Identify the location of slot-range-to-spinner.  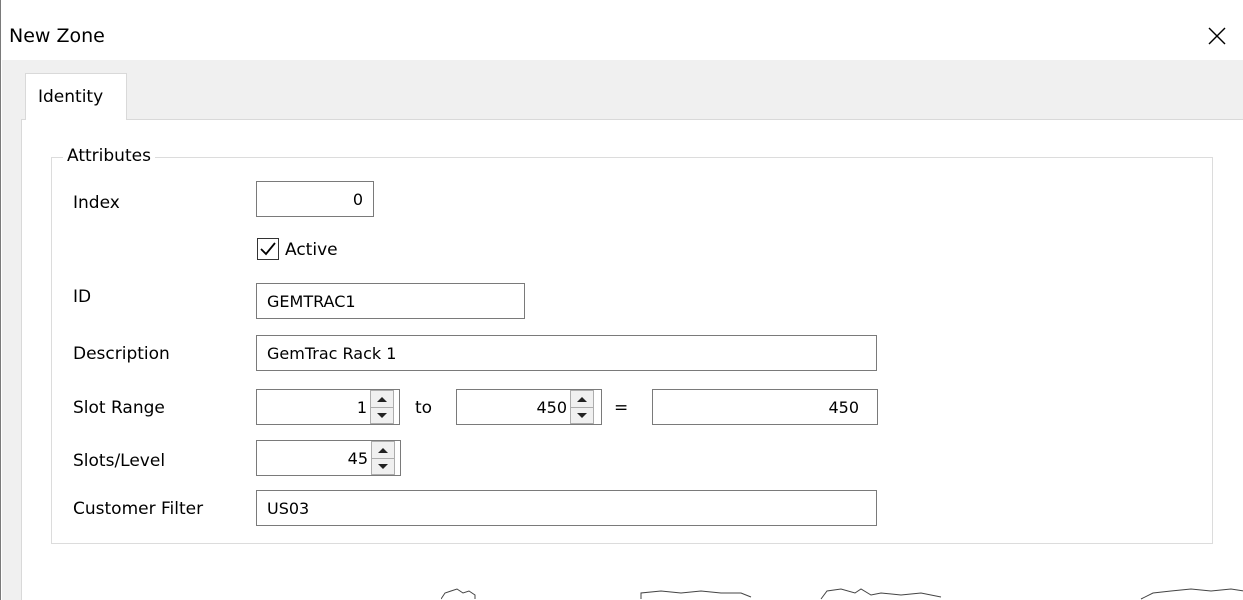
(582, 407).